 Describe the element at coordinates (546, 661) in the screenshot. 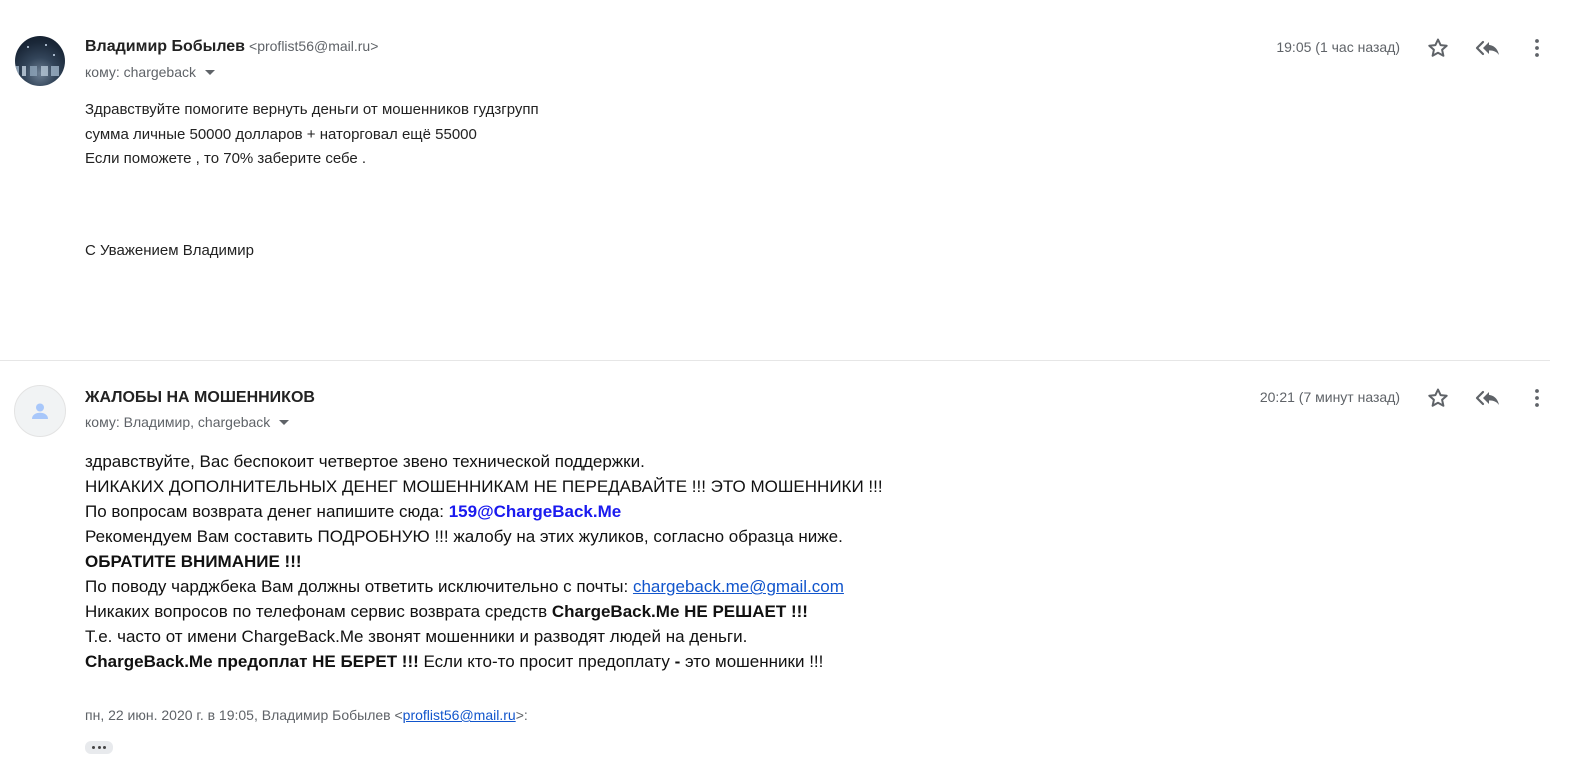

I see `body-text: Если кто-то просит предоплату` at that location.